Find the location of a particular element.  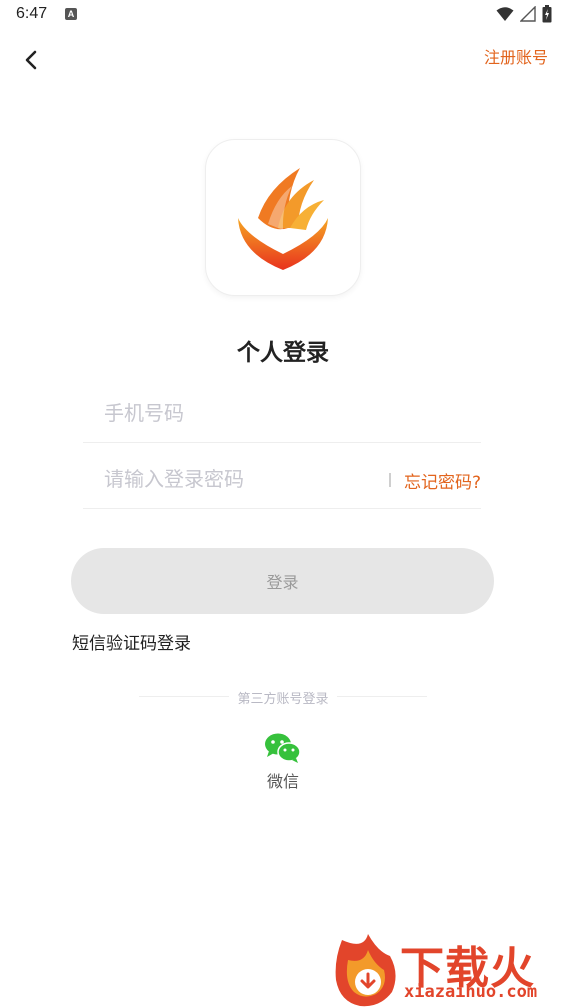

notification-a-icon: A is located at coordinates (71, 14).